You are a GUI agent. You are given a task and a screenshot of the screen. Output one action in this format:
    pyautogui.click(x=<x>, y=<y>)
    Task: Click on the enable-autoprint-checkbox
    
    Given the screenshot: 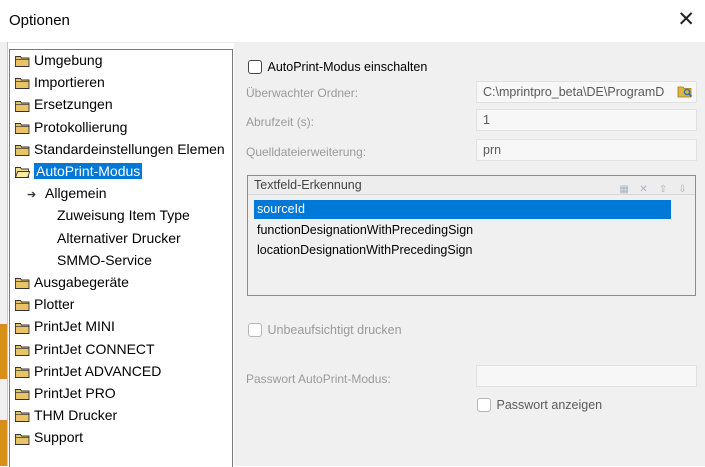 What is the action you would take?
    pyautogui.click(x=255, y=66)
    